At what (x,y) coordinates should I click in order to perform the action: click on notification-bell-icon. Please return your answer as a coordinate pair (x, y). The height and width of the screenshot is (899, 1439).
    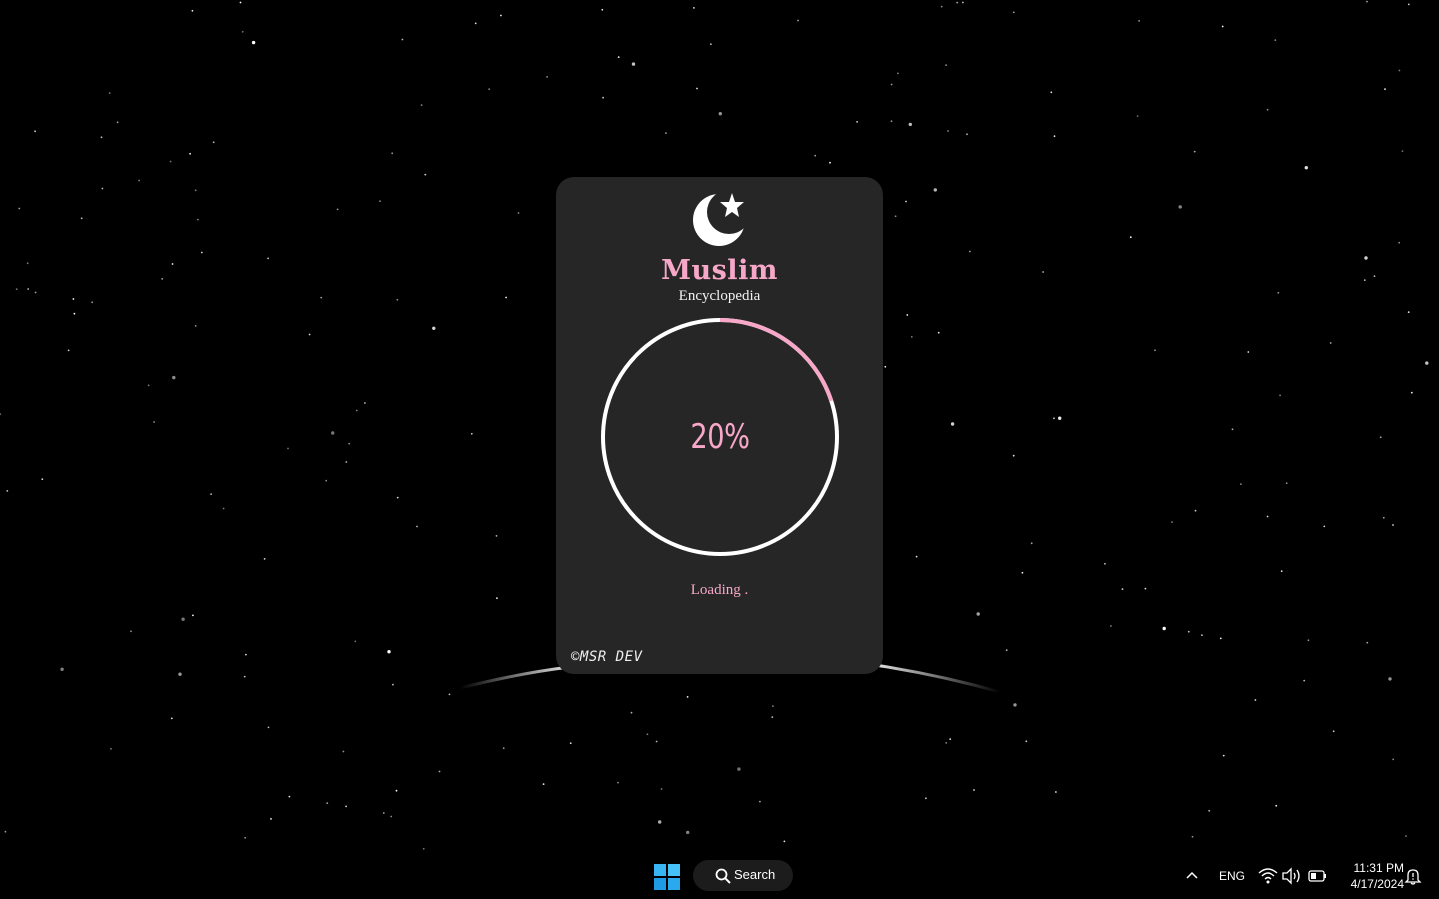
    Looking at the image, I should click on (1413, 876).